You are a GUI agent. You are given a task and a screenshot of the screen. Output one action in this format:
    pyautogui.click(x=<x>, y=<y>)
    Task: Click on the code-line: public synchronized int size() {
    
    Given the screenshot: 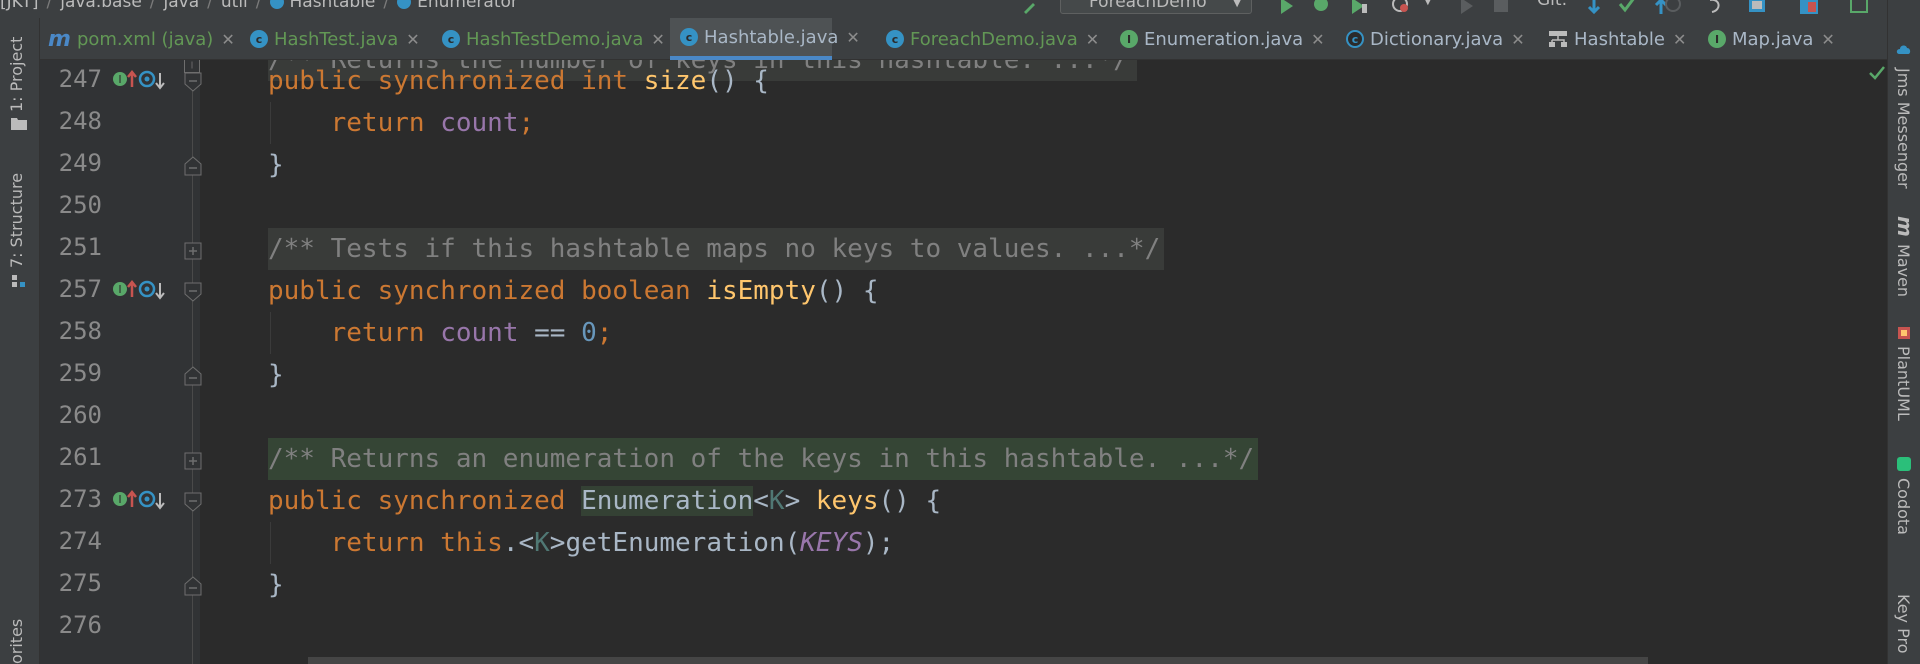 What is the action you would take?
    pyautogui.click(x=518, y=81)
    